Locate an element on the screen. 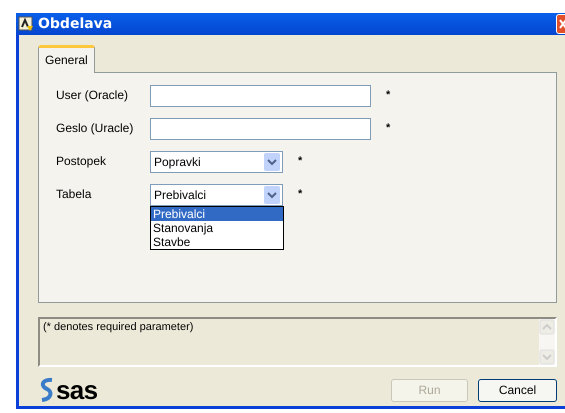 The height and width of the screenshot is (413, 565). dropdown: Prebivalci is located at coordinates (216, 195).